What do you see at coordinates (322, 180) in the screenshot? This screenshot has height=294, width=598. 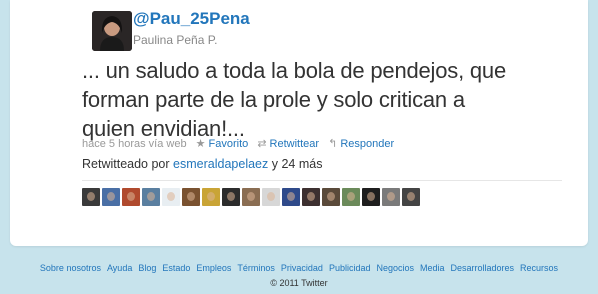 I see `divider` at bounding box center [322, 180].